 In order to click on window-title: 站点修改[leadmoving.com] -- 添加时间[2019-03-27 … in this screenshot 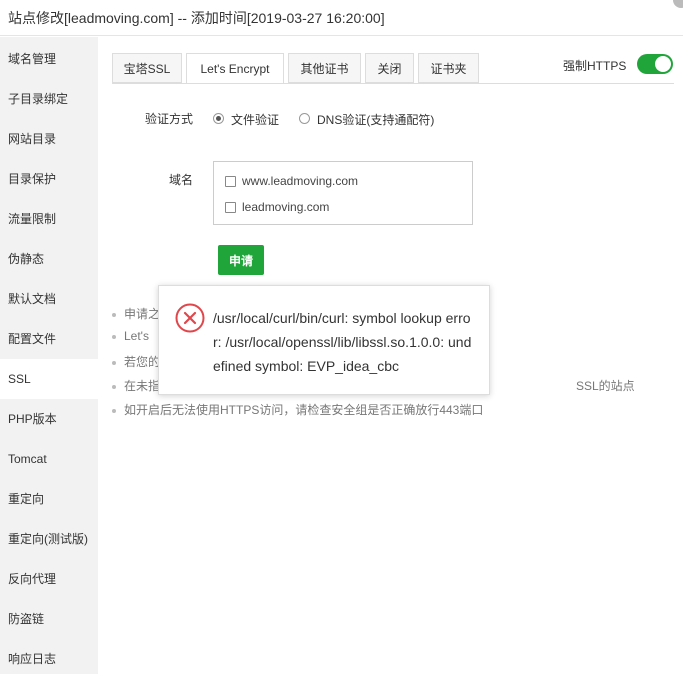, I will do `click(196, 18)`.